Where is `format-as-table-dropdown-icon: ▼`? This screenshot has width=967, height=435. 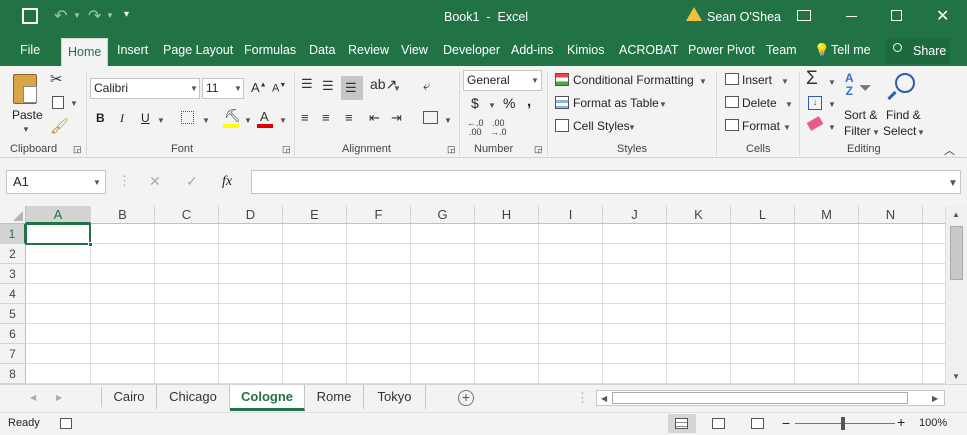
format-as-table-dropdown-icon: ▼ is located at coordinates (663, 104).